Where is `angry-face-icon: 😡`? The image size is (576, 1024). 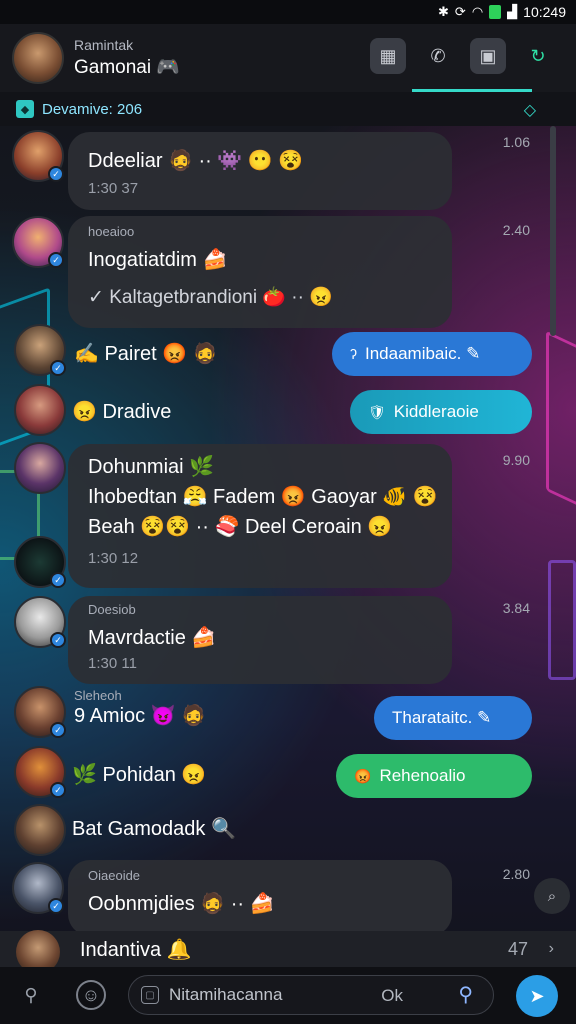 angry-face-icon: 😡 is located at coordinates (363, 775).